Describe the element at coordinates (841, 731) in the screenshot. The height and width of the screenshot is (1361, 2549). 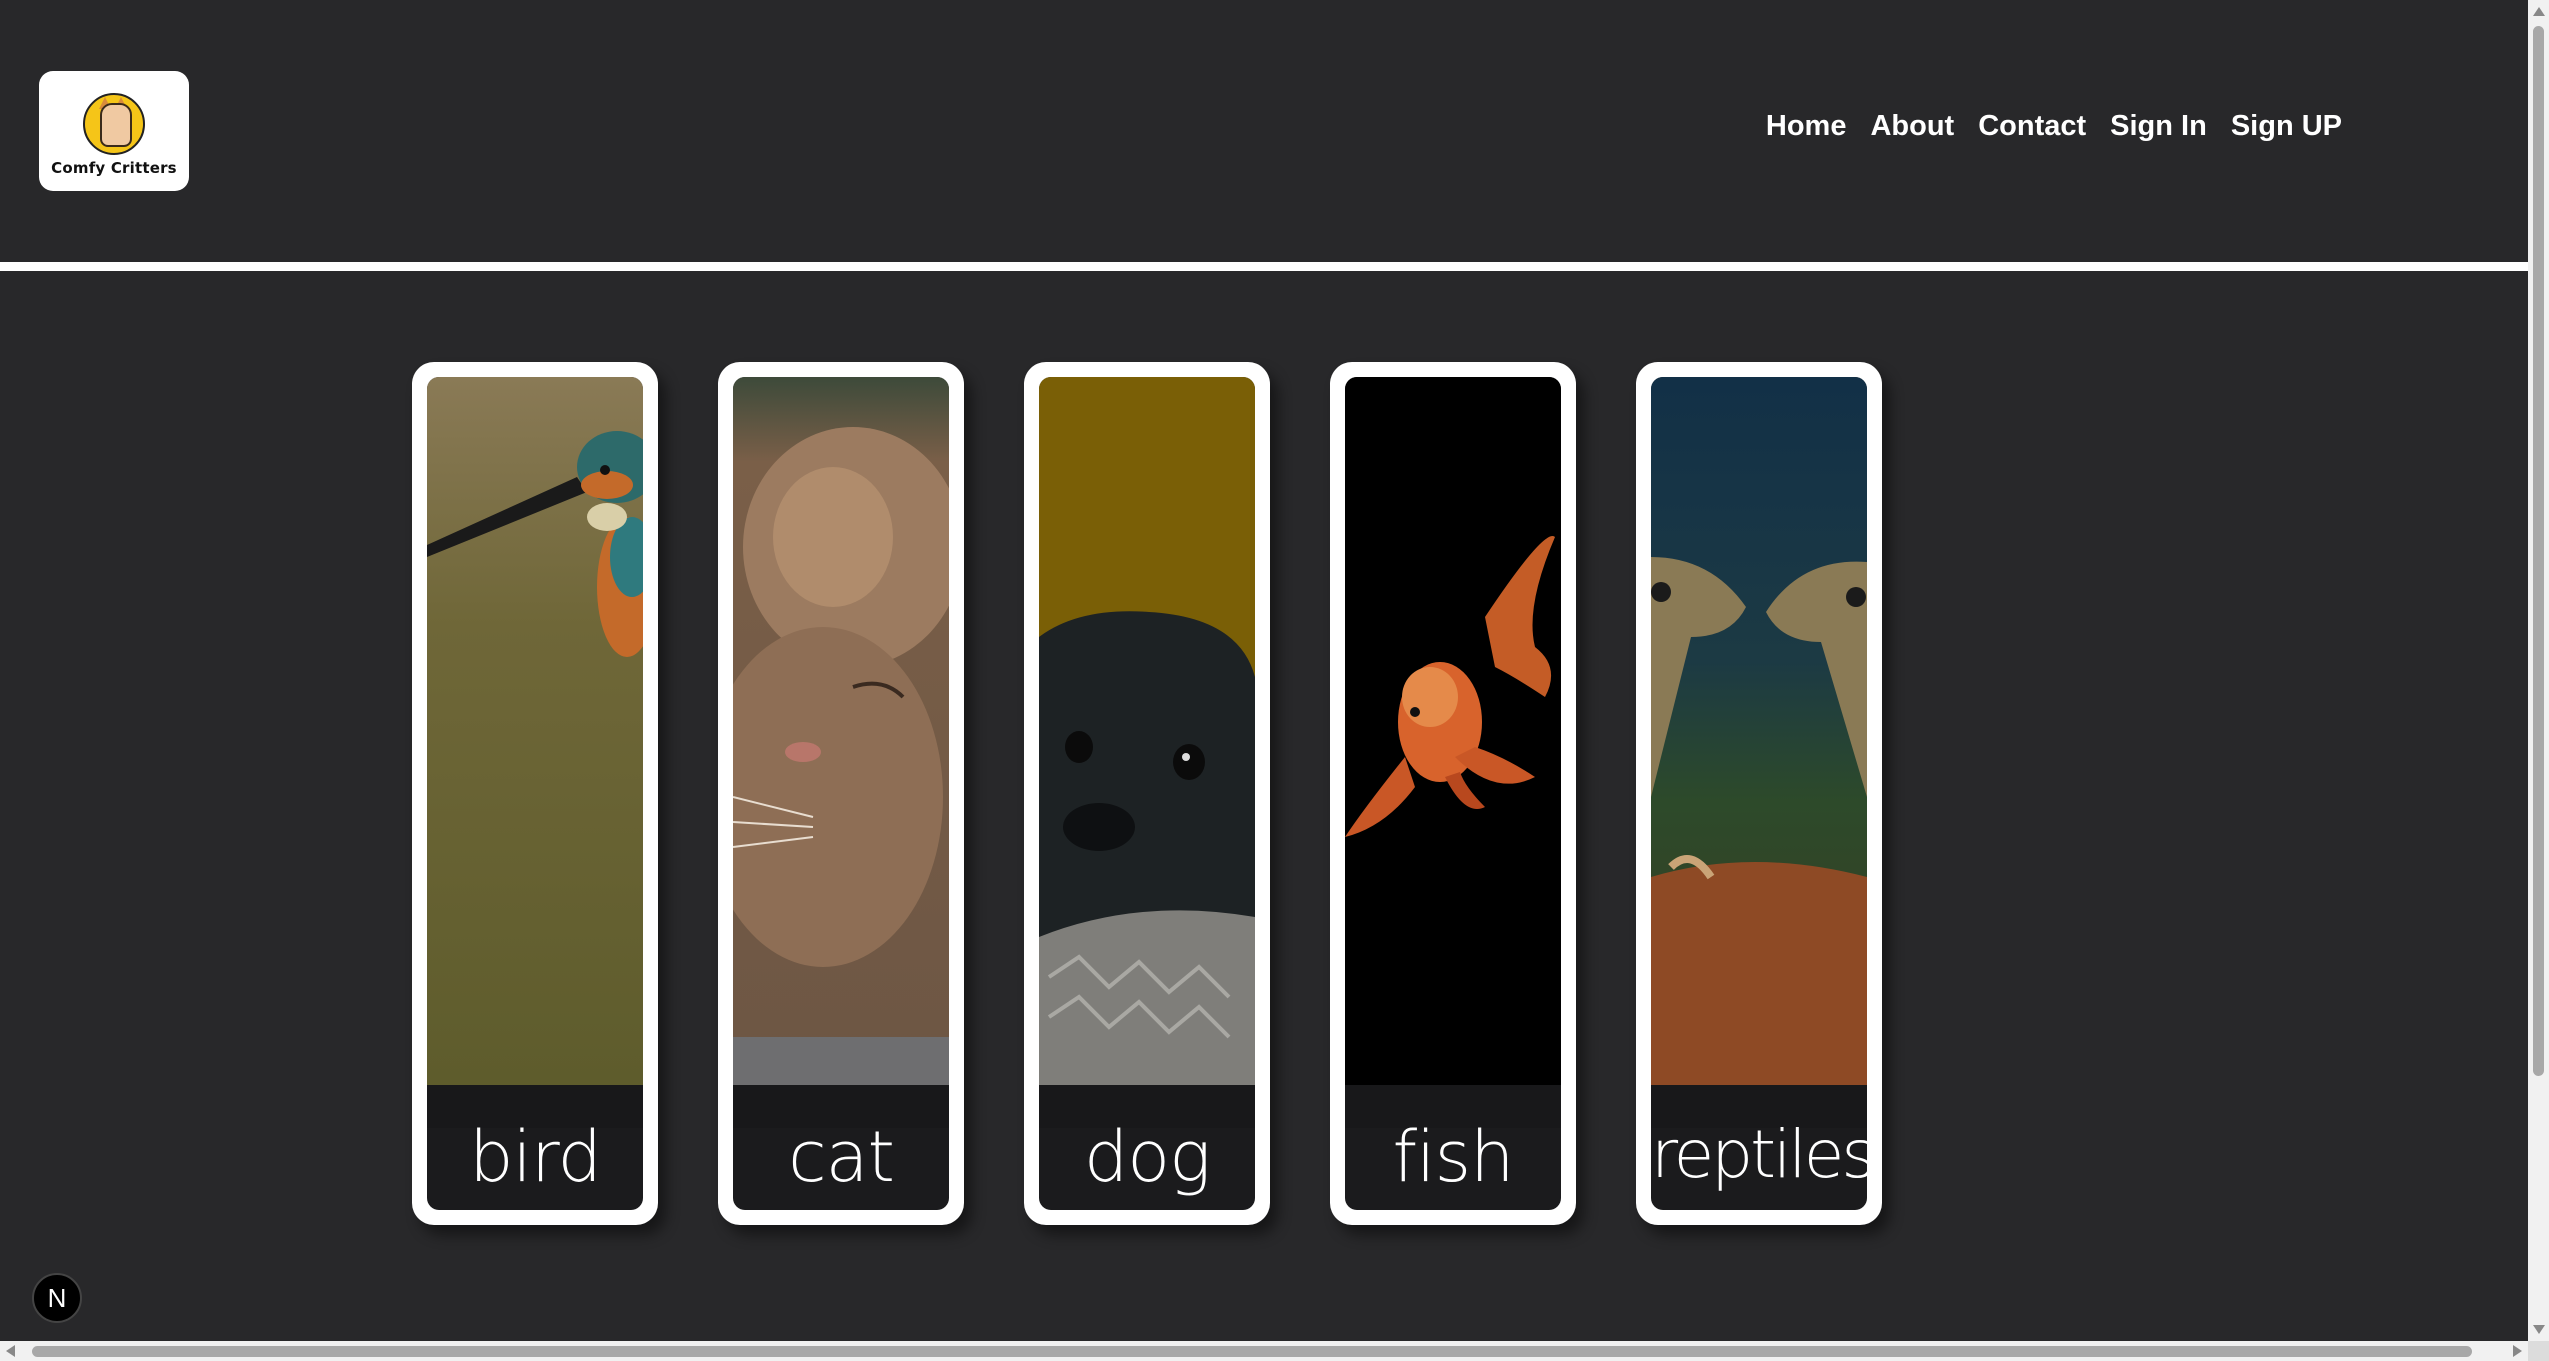
I see `cat-photo` at that location.